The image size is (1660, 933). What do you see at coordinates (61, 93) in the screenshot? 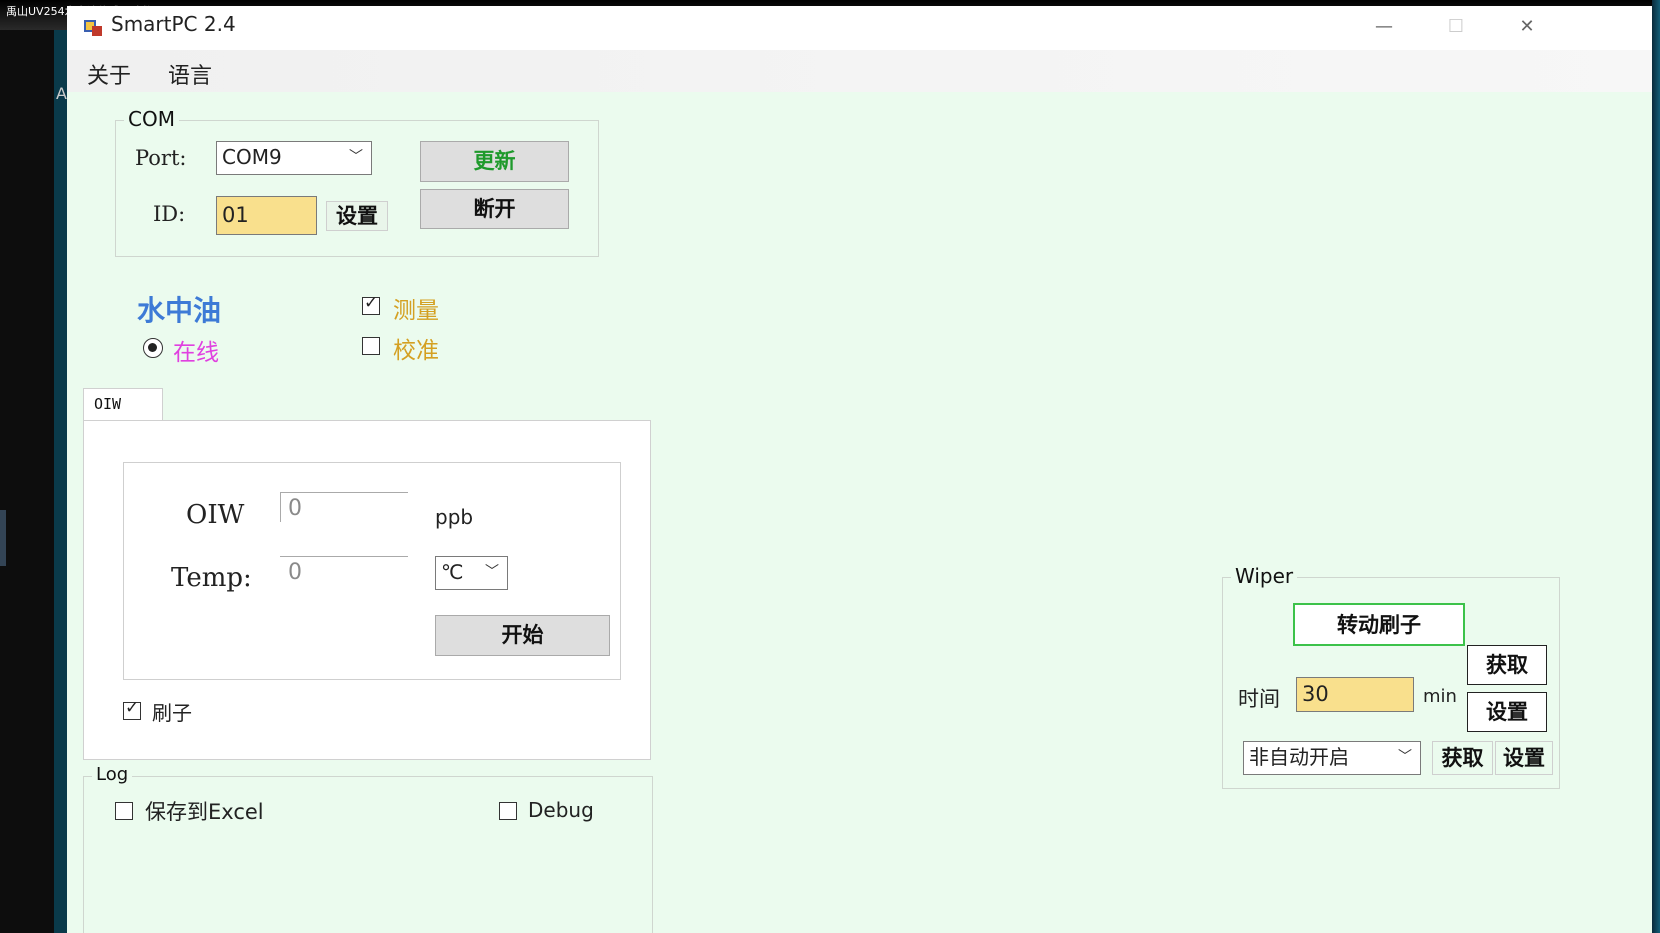
I see `left-letter: A` at bounding box center [61, 93].